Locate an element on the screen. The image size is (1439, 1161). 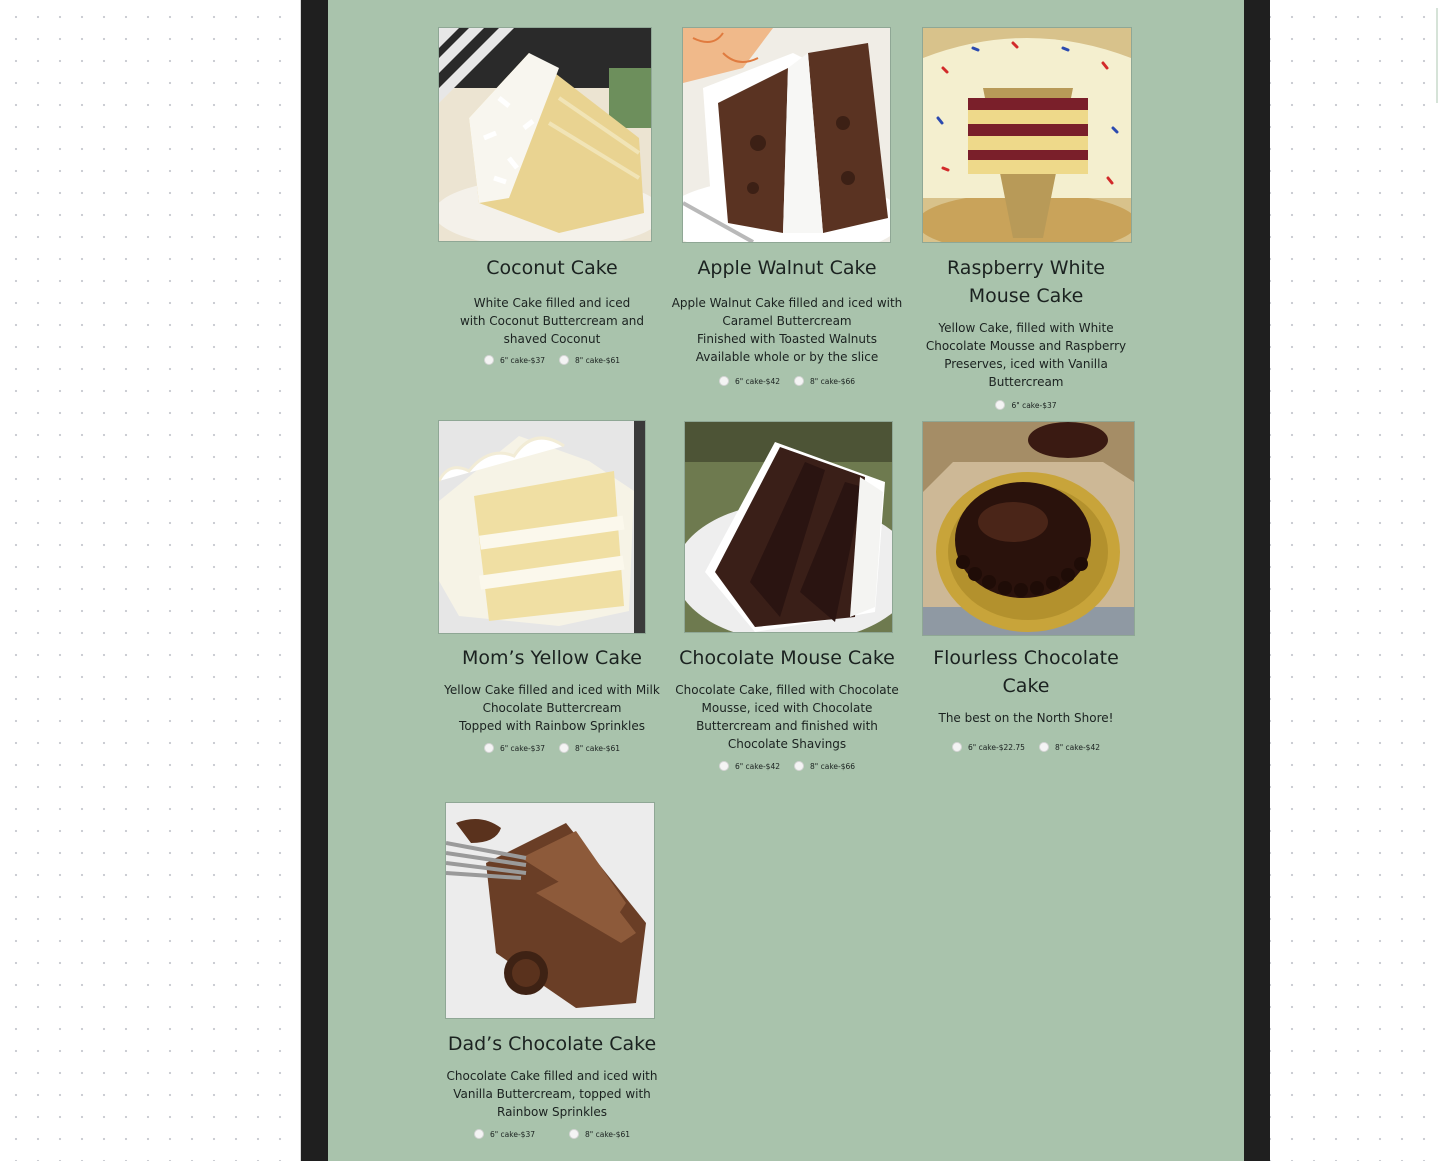
cake-description-line: Available whole or by the slice is located at coordinates (787, 357).